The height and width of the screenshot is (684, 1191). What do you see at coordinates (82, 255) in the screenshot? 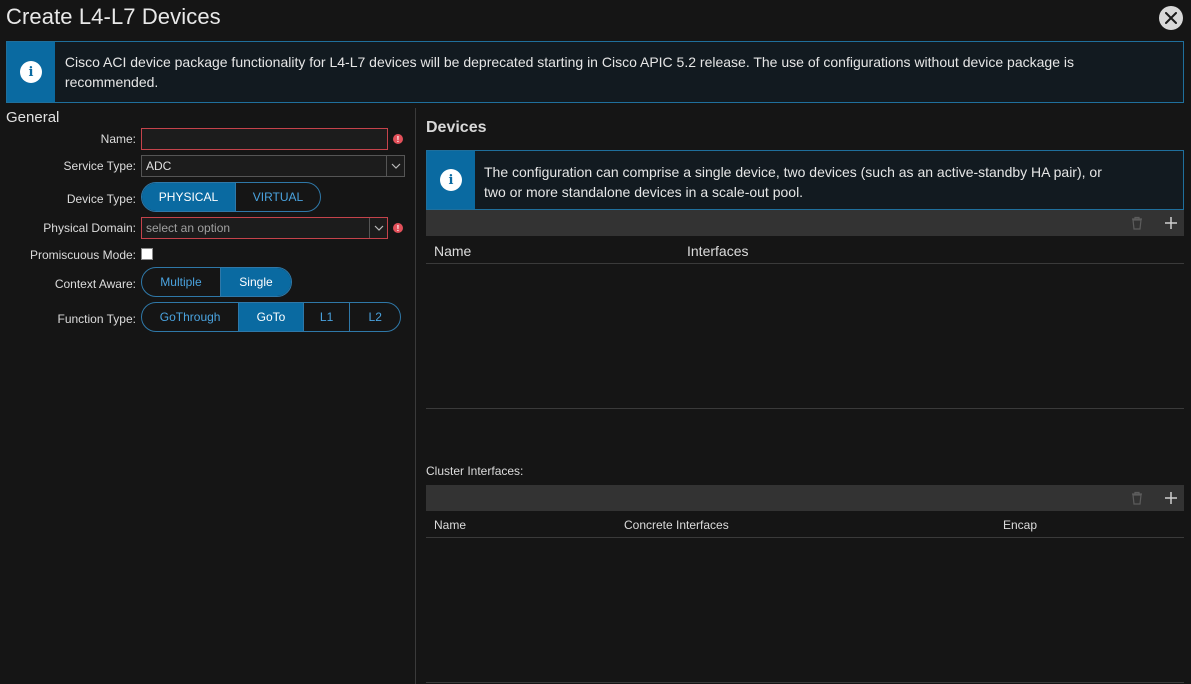
I see `promiscuous-mode-label: Promiscuous Mode:` at bounding box center [82, 255].